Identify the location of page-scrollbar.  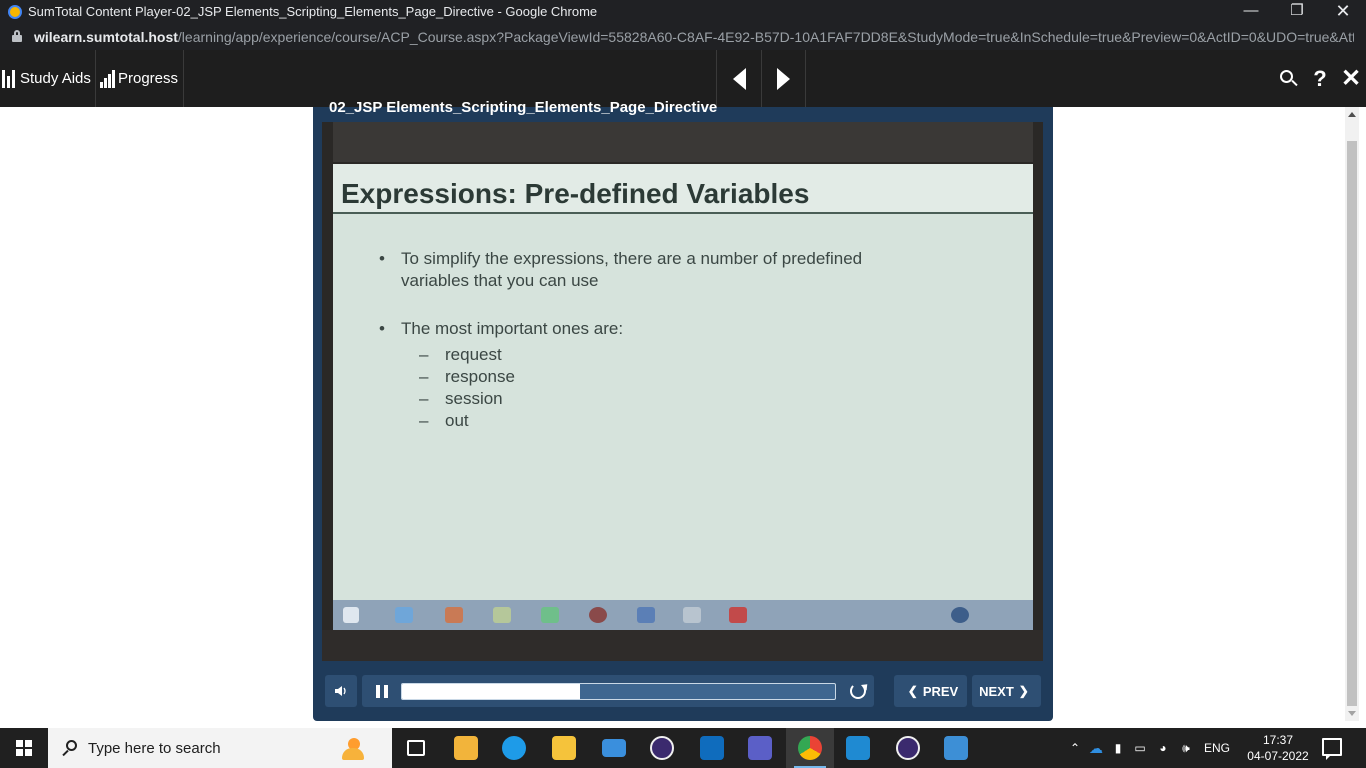
(1352, 414).